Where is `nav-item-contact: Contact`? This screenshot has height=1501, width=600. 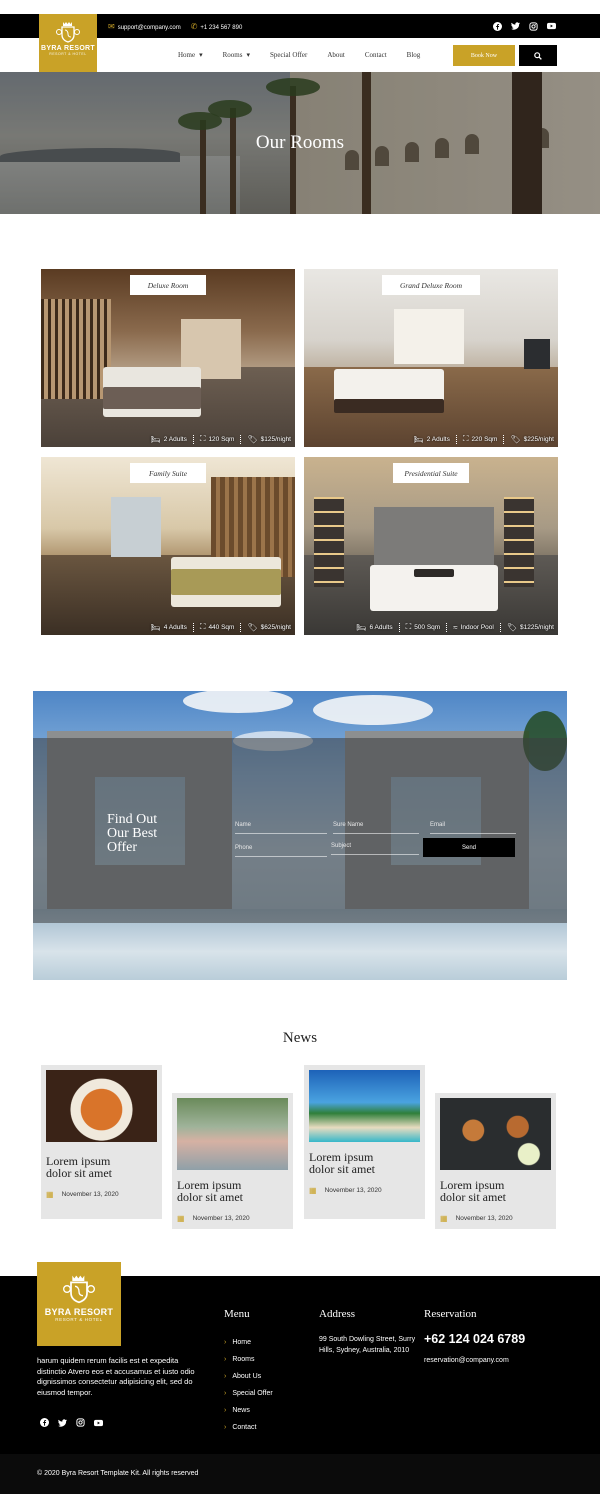 nav-item-contact: Contact is located at coordinates (376, 55).